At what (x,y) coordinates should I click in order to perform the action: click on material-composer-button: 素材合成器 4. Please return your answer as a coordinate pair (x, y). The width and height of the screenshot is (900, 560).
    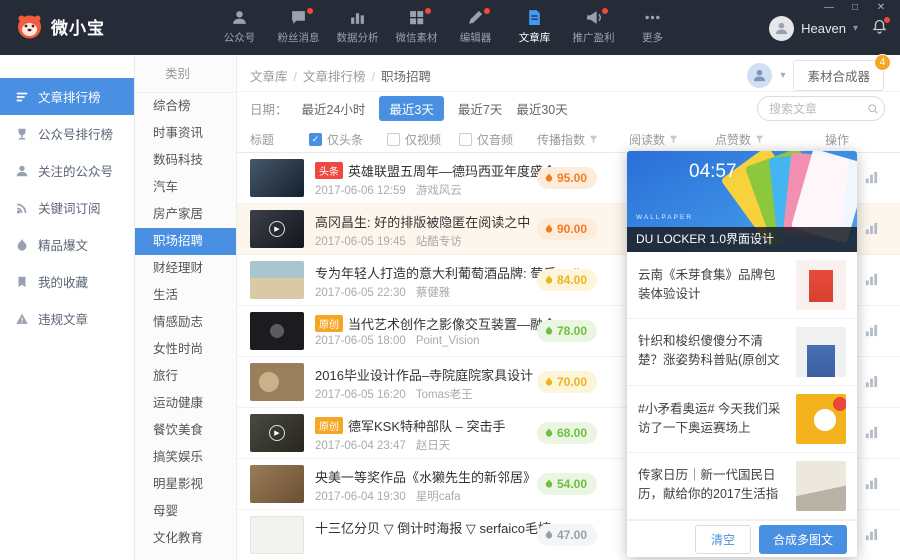
    Looking at the image, I should click on (842, 72).